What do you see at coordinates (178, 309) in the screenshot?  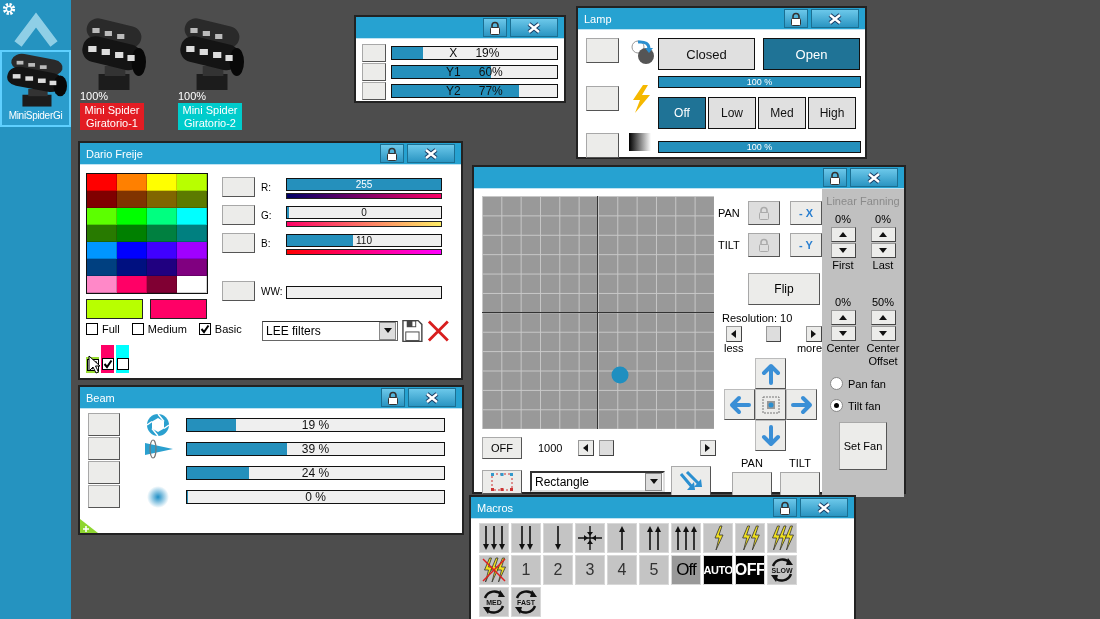 I see `current-color-swatch` at bounding box center [178, 309].